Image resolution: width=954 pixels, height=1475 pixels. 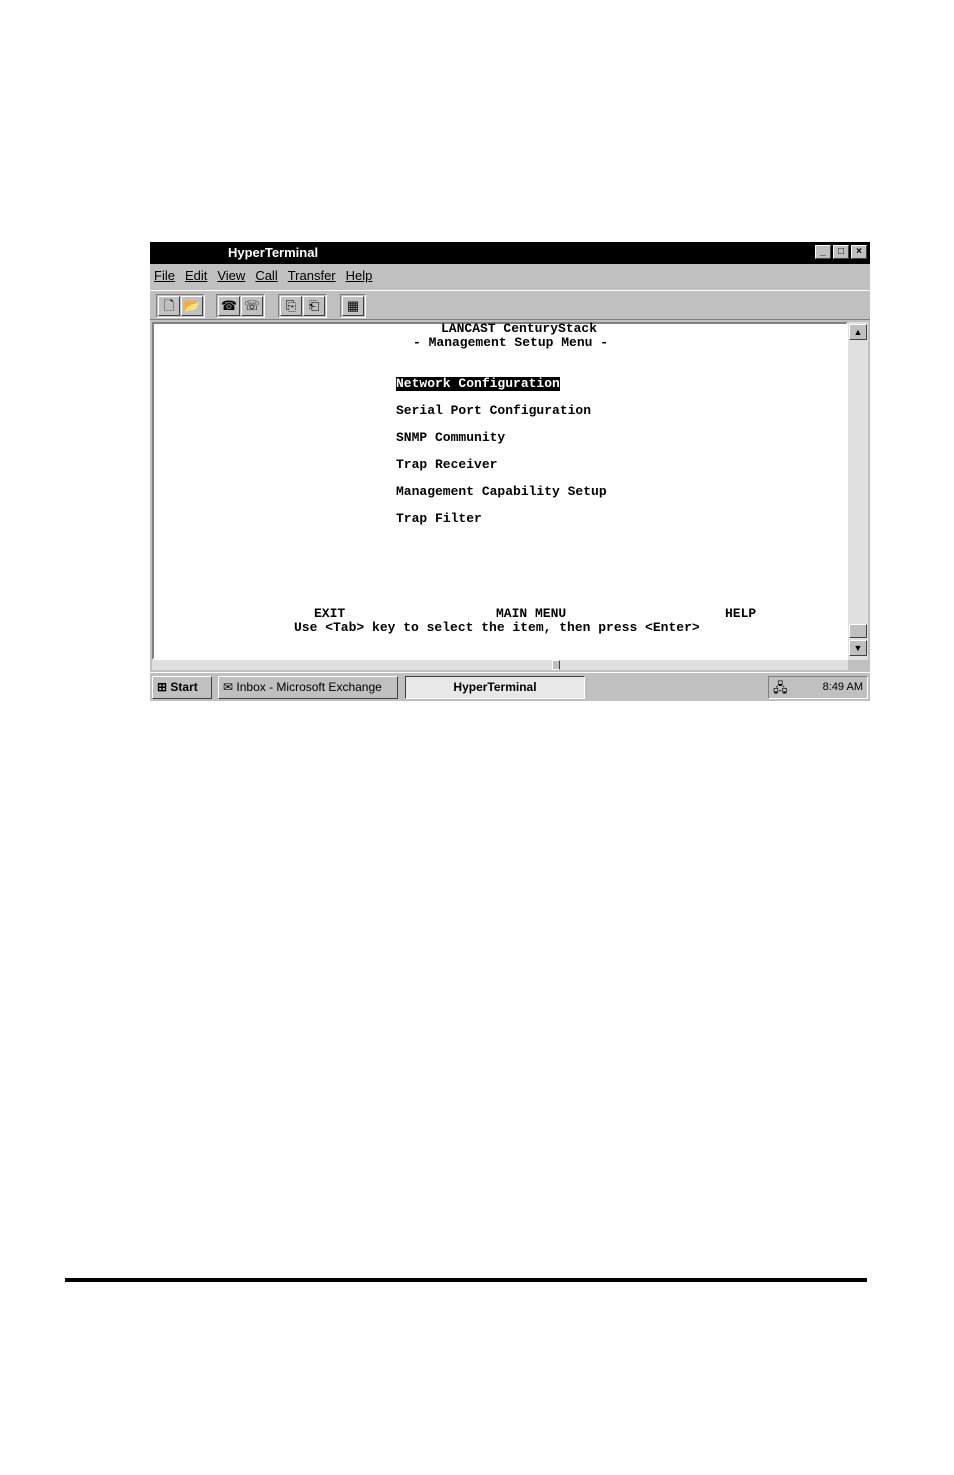 What do you see at coordinates (450, 438) in the screenshot?
I see `menu-option-snmp-community: SNMP Community` at bounding box center [450, 438].